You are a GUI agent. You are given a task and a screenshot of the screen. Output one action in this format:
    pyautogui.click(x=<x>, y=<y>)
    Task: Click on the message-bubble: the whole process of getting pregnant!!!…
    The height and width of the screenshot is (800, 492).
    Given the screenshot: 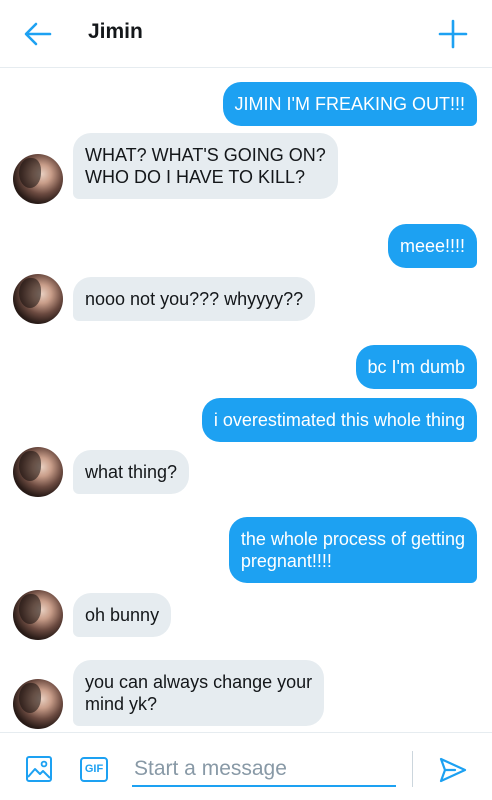 What is the action you would take?
    pyautogui.click(x=352, y=550)
    